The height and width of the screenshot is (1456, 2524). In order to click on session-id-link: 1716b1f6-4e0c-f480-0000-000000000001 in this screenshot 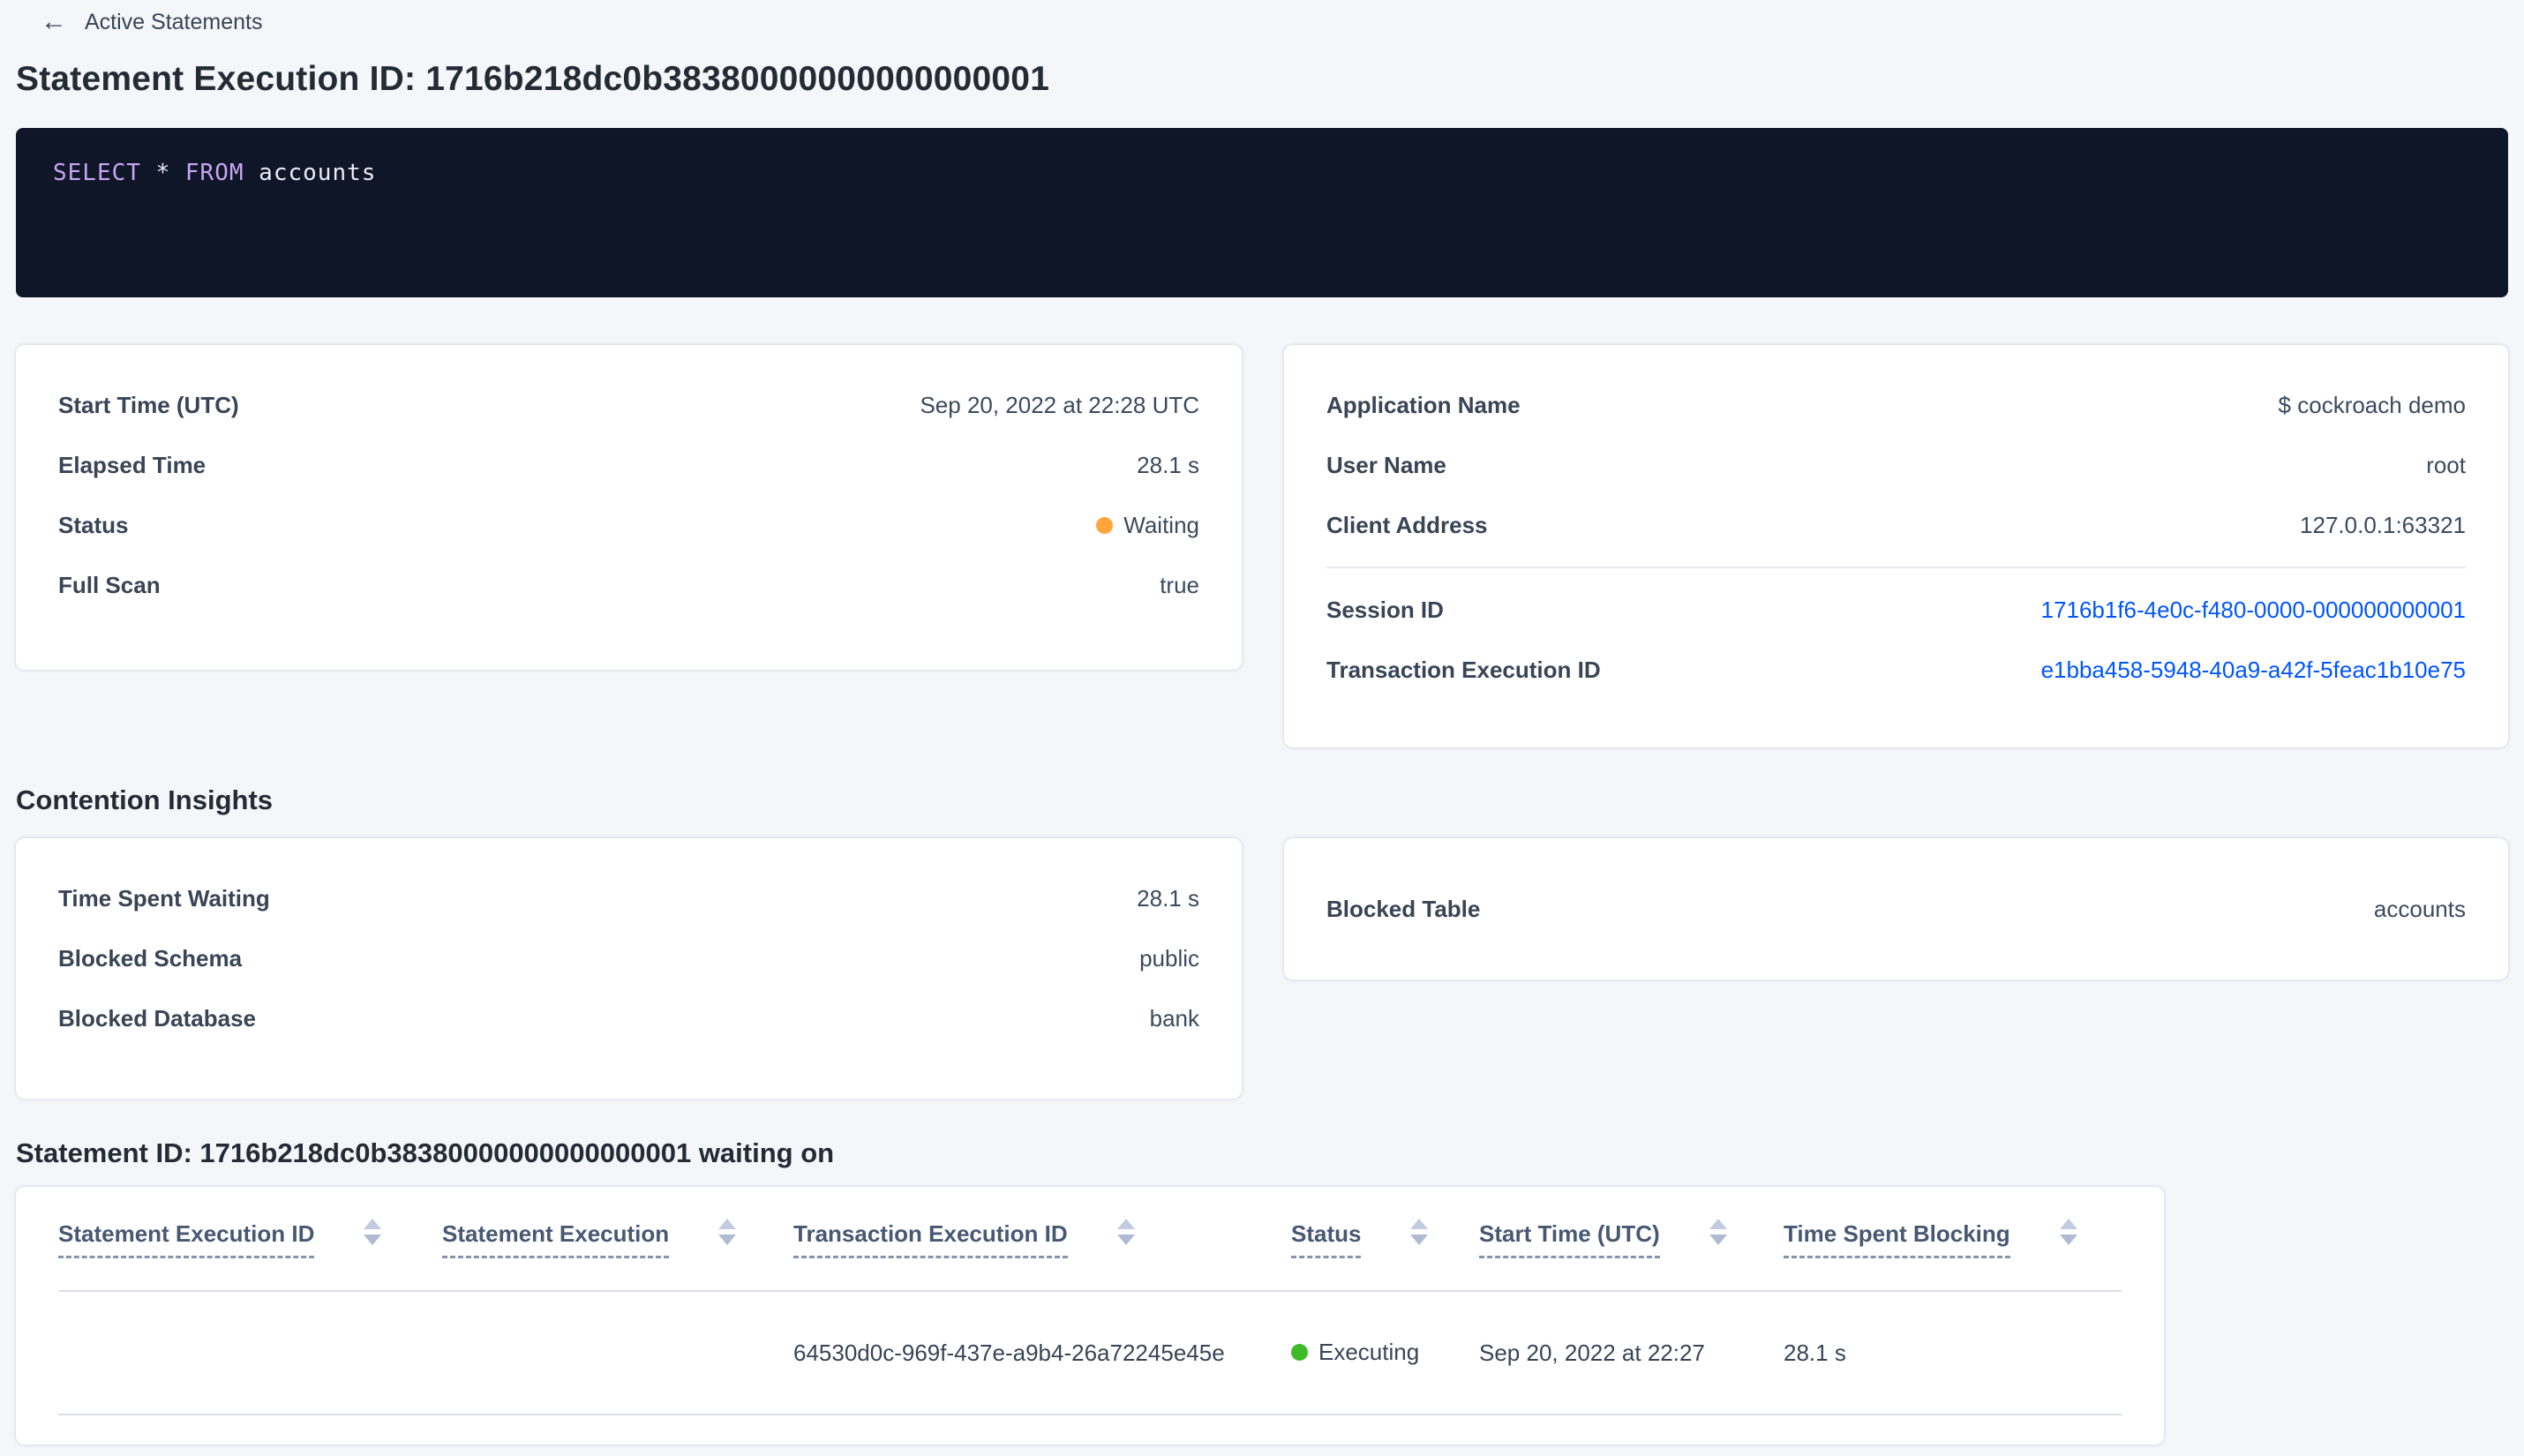, I will do `click(2253, 610)`.